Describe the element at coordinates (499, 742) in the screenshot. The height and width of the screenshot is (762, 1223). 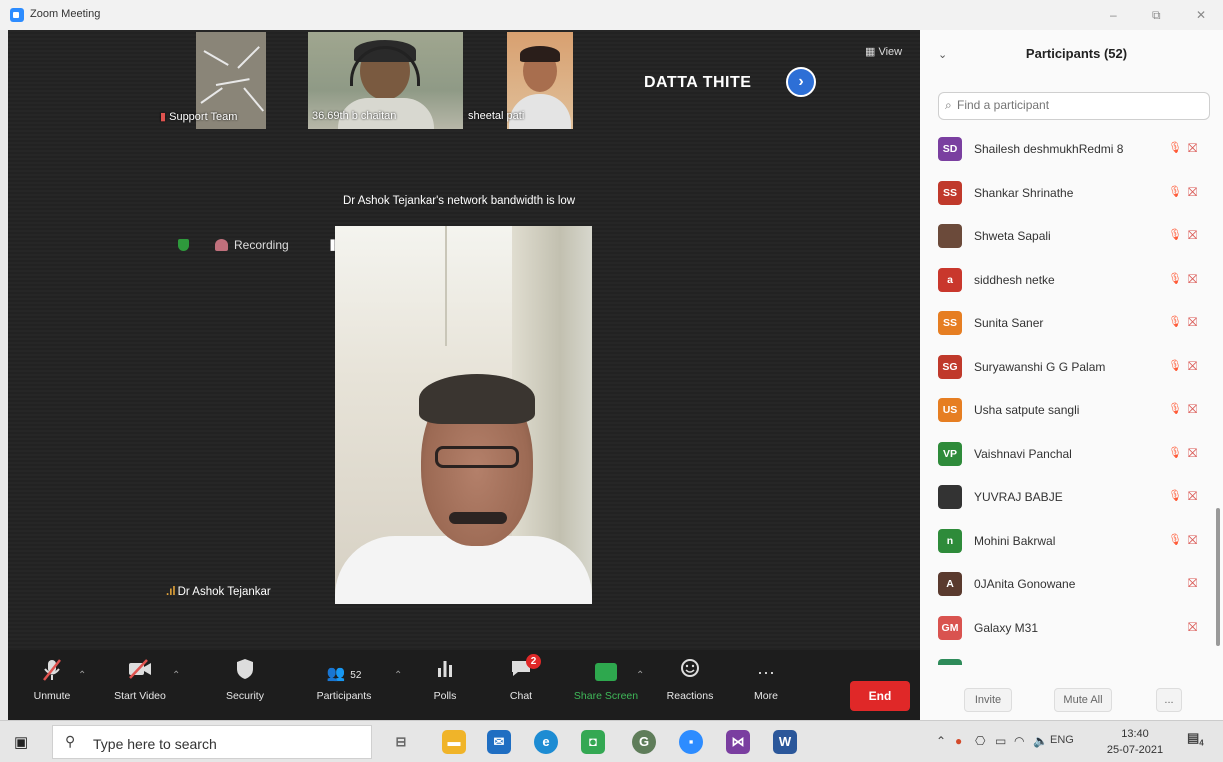
I see `mail-icon: ✉` at that location.